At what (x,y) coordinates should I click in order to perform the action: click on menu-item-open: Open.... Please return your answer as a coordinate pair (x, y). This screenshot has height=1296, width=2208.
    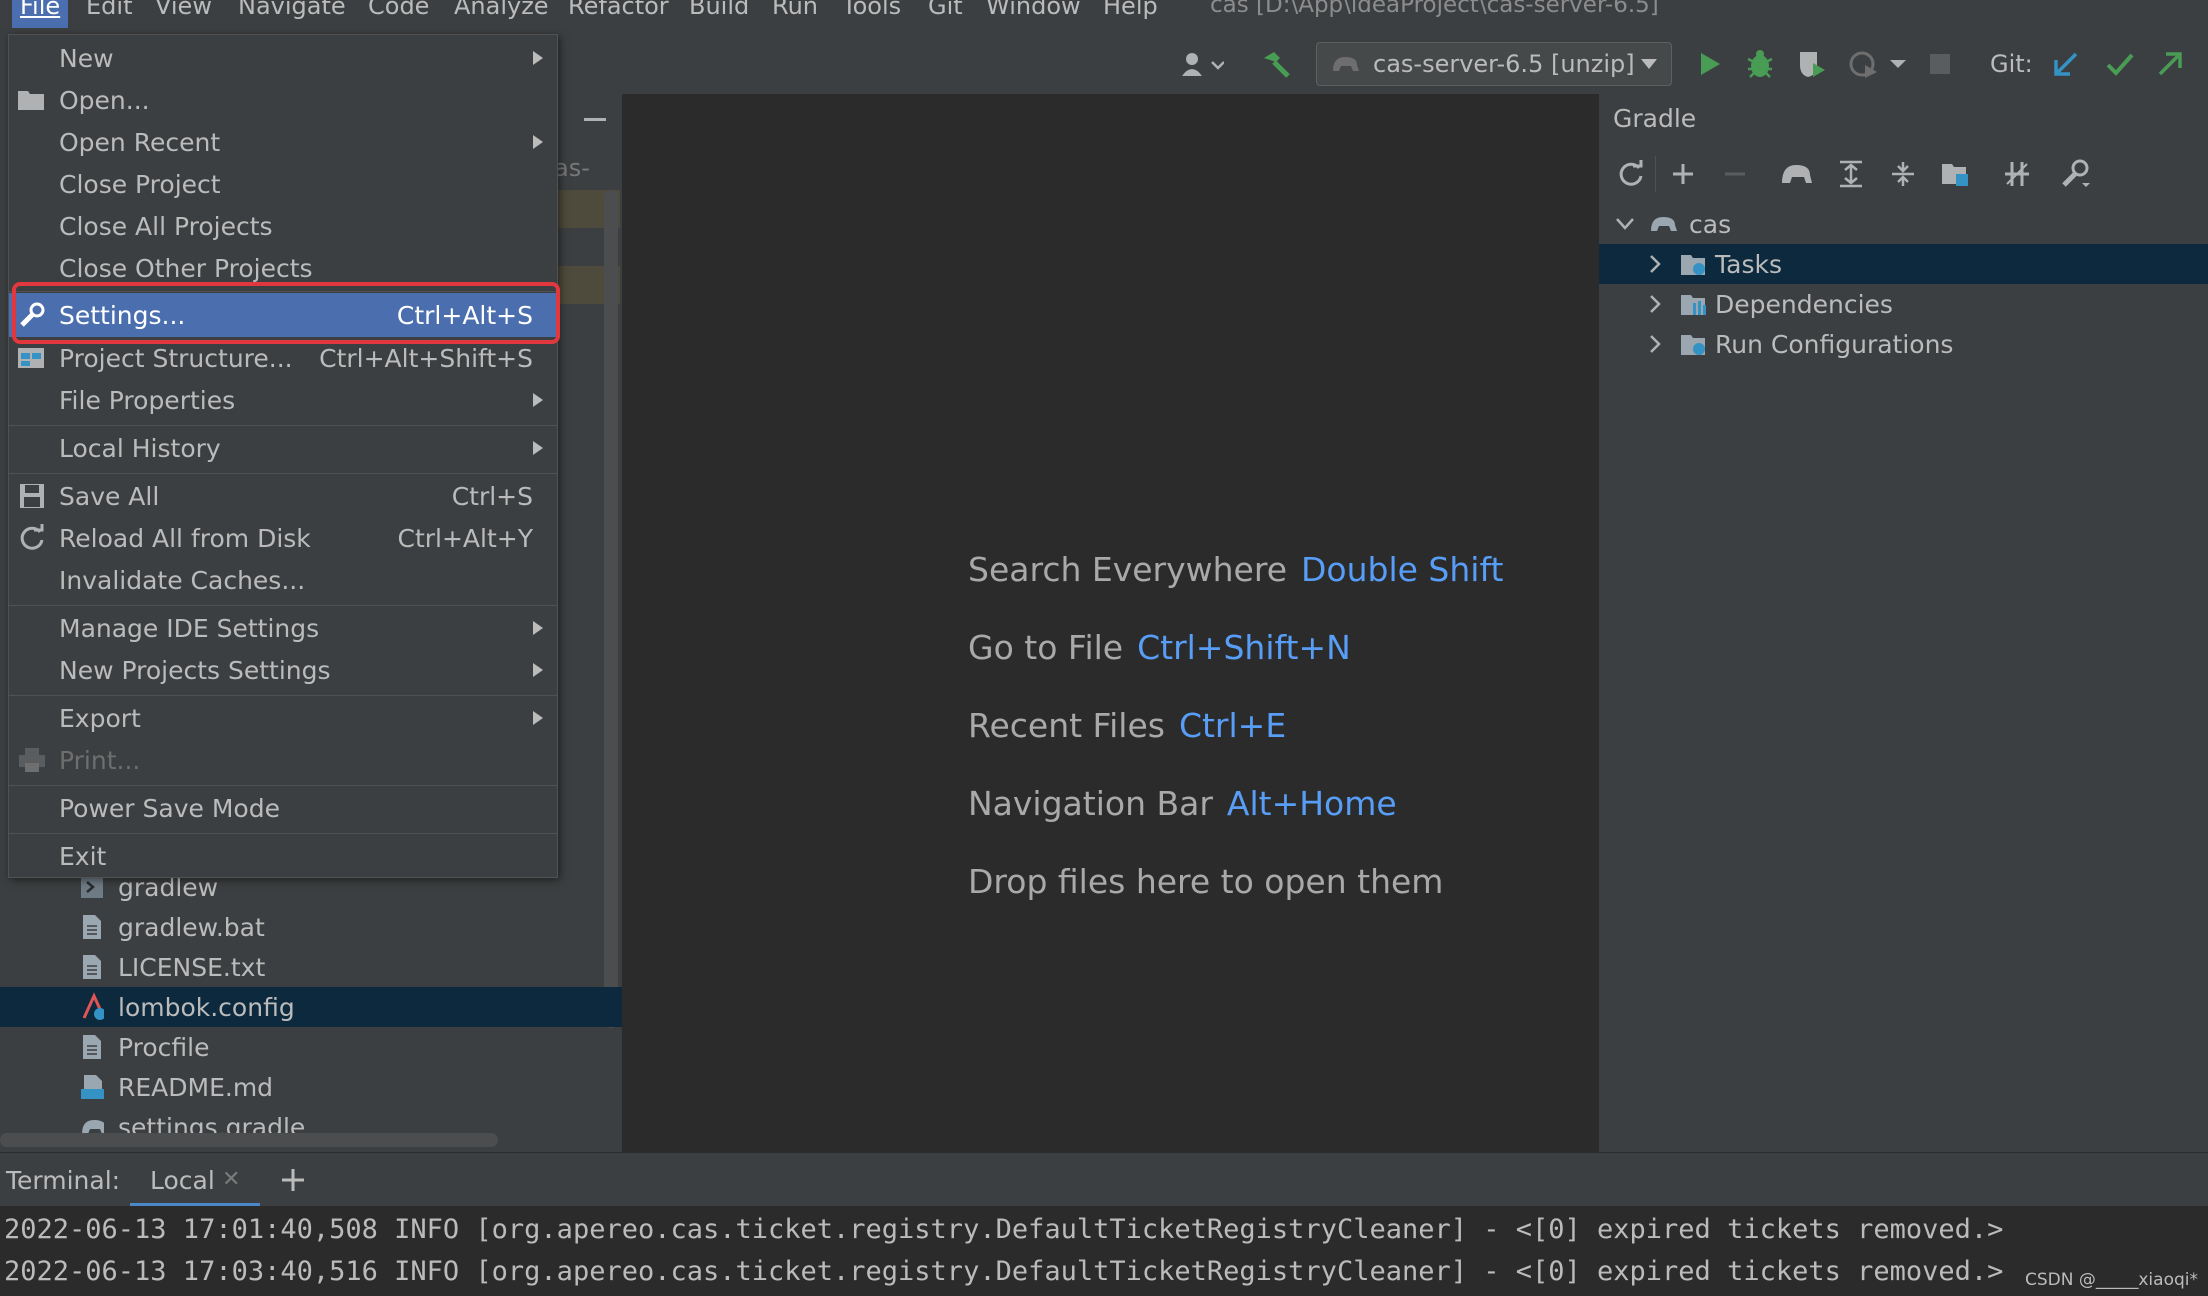
    Looking at the image, I should click on (283, 100).